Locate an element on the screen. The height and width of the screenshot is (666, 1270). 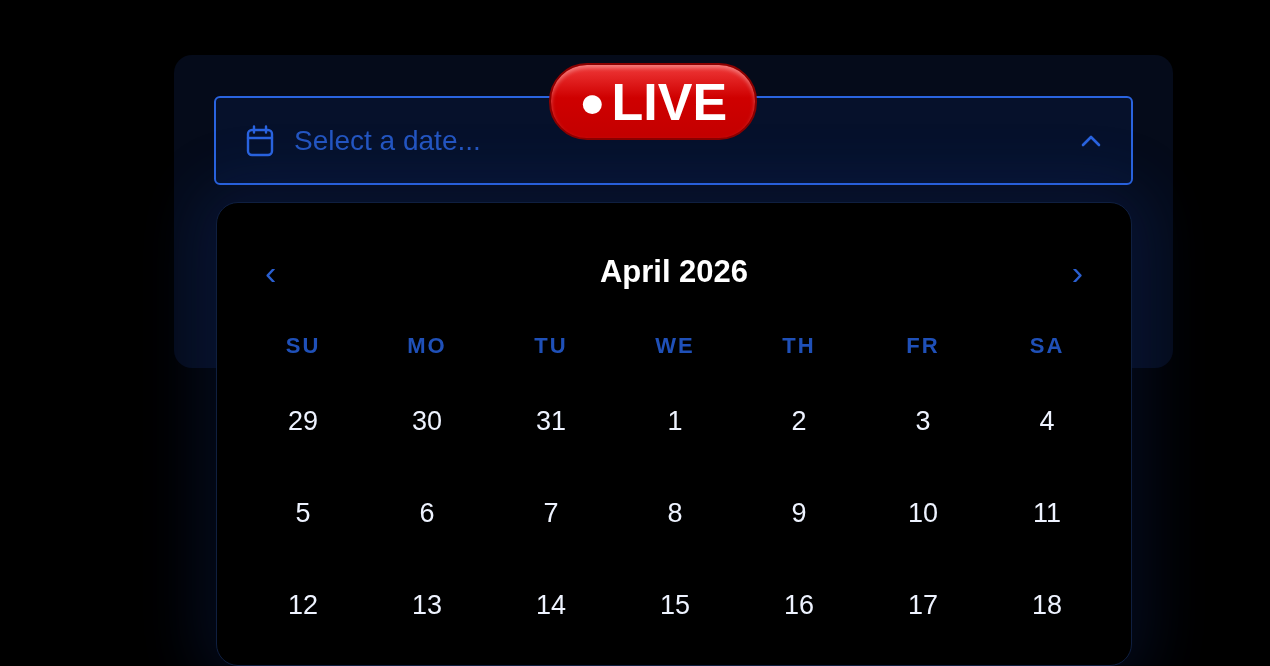
live-badge-overlay: ●LIVE is located at coordinates (653, 101).